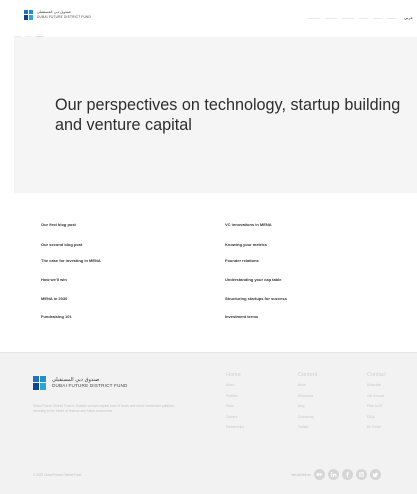  Describe the element at coordinates (376, 388) in the screenshot. I see `footer-link: Subscribe` at that location.